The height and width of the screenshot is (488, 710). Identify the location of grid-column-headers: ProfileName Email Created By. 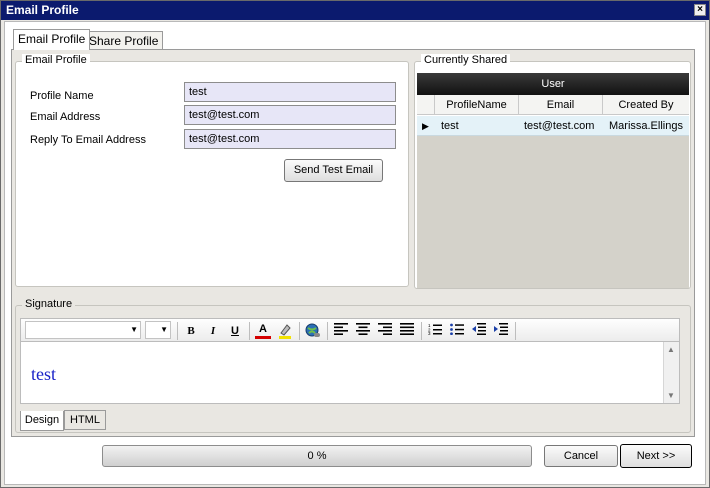
(553, 105).